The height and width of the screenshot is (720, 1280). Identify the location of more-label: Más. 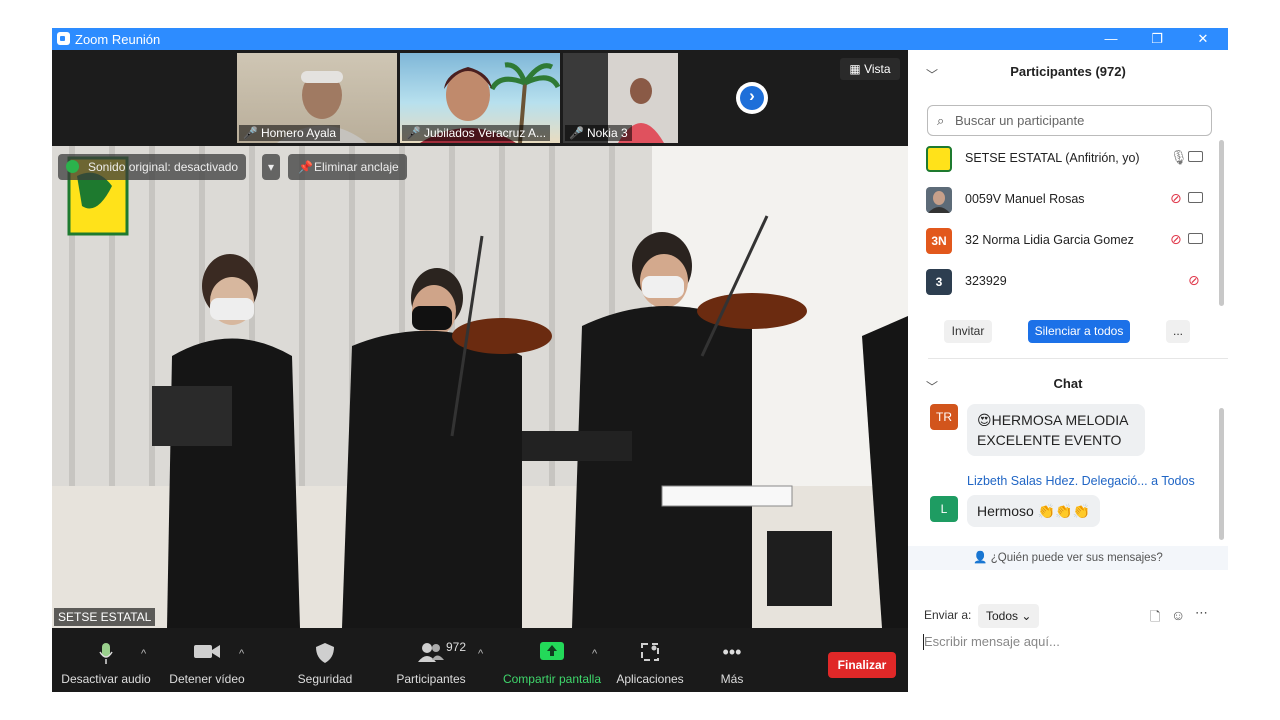
(732, 679).